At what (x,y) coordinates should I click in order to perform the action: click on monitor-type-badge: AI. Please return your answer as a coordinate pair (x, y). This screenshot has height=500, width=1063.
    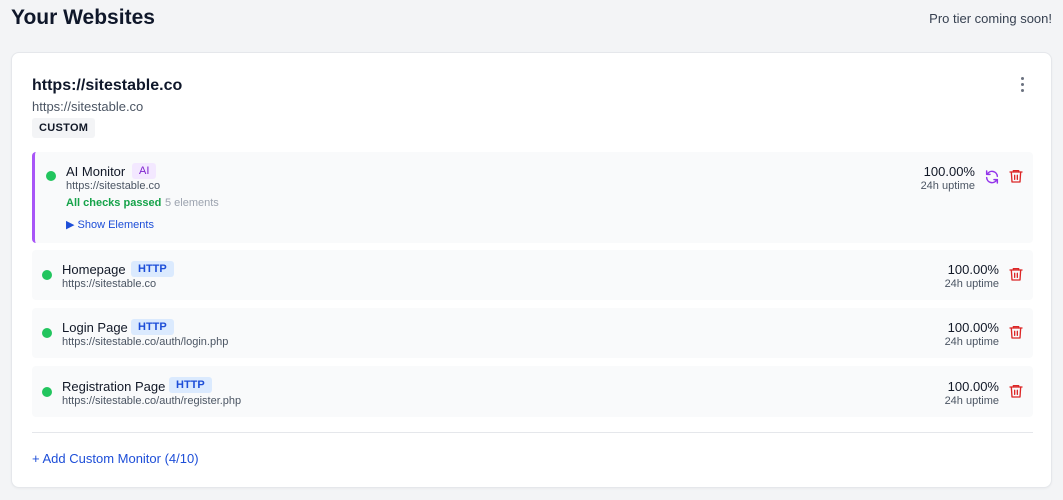
    Looking at the image, I should click on (144, 171).